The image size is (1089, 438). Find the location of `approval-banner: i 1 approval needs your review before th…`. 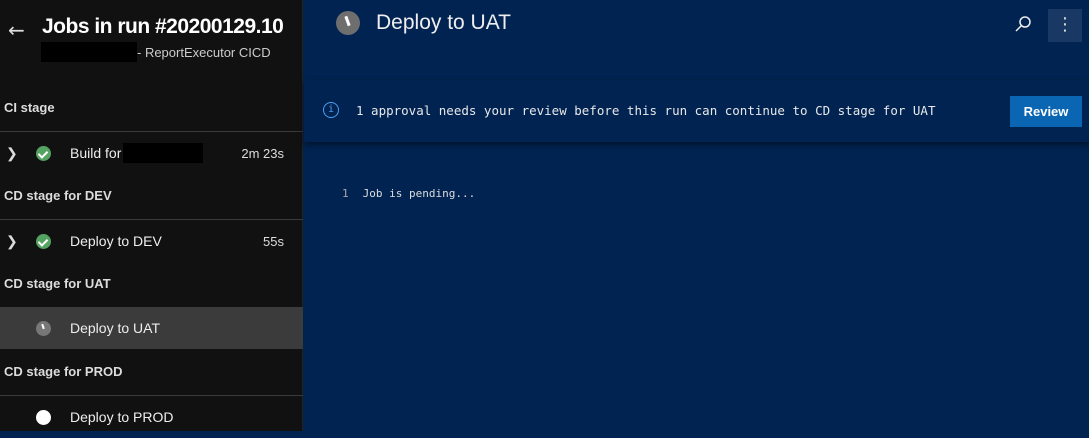

approval-banner: i 1 approval needs your review before th… is located at coordinates (696, 111).